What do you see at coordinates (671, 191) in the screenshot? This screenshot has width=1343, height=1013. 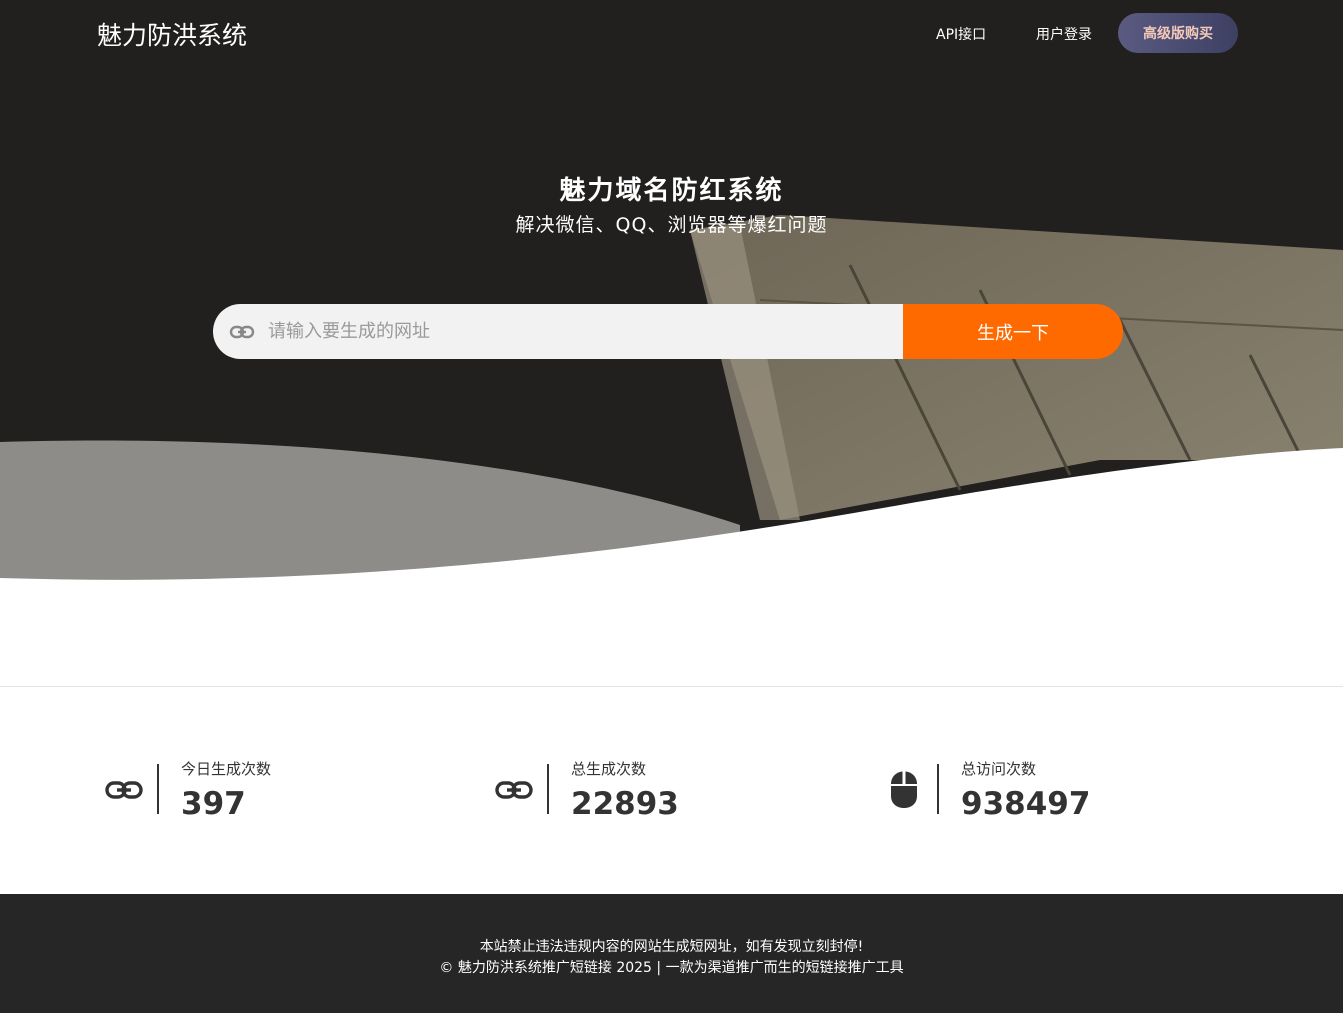 I see `hero-title: 魅力域名防红系统` at bounding box center [671, 191].